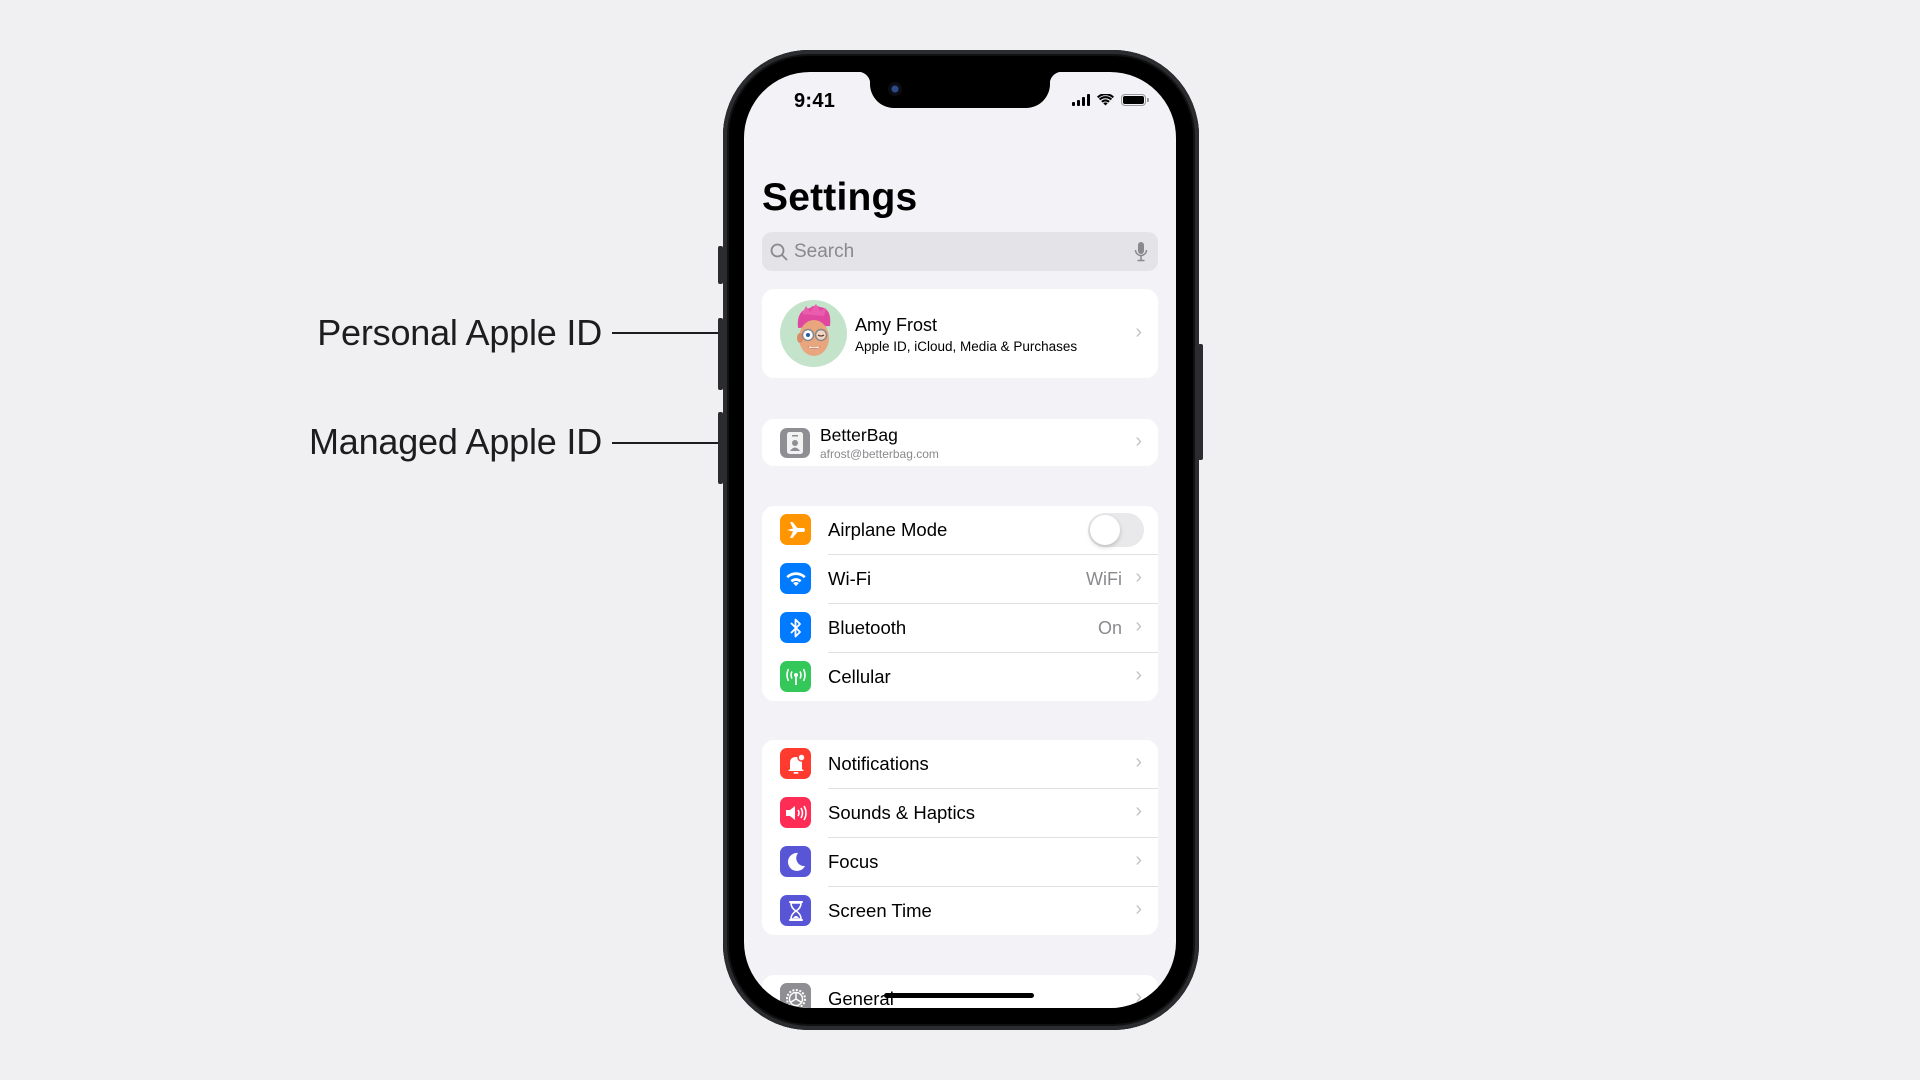 The width and height of the screenshot is (1920, 1080). What do you see at coordinates (853, 861) in the screenshot?
I see `row-label: Focus` at bounding box center [853, 861].